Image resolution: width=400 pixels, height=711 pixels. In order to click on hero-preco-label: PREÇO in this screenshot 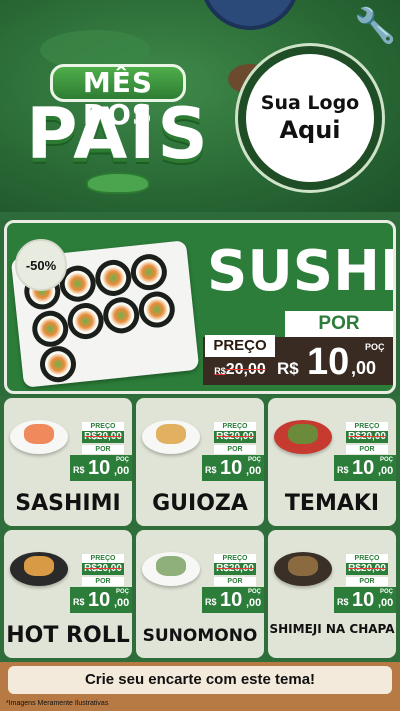, I will do `click(240, 346)`.